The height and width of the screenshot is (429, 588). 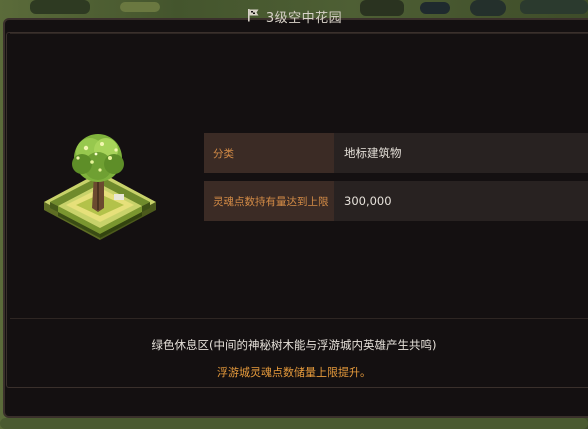 What do you see at coordinates (304, 18) in the screenshot?
I see `window-title: 3级空中花园` at bounding box center [304, 18].